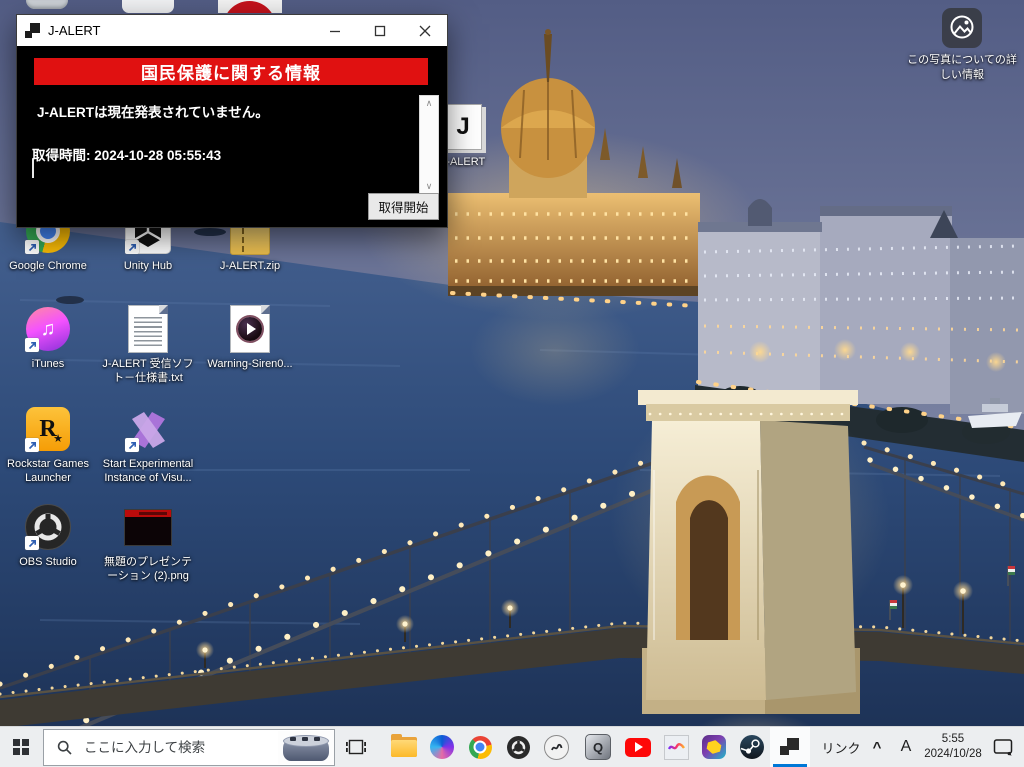 This screenshot has height=767, width=1024. What do you see at coordinates (250, 266) in the screenshot?
I see `icon-label: J-ALERT.zip` at bounding box center [250, 266].